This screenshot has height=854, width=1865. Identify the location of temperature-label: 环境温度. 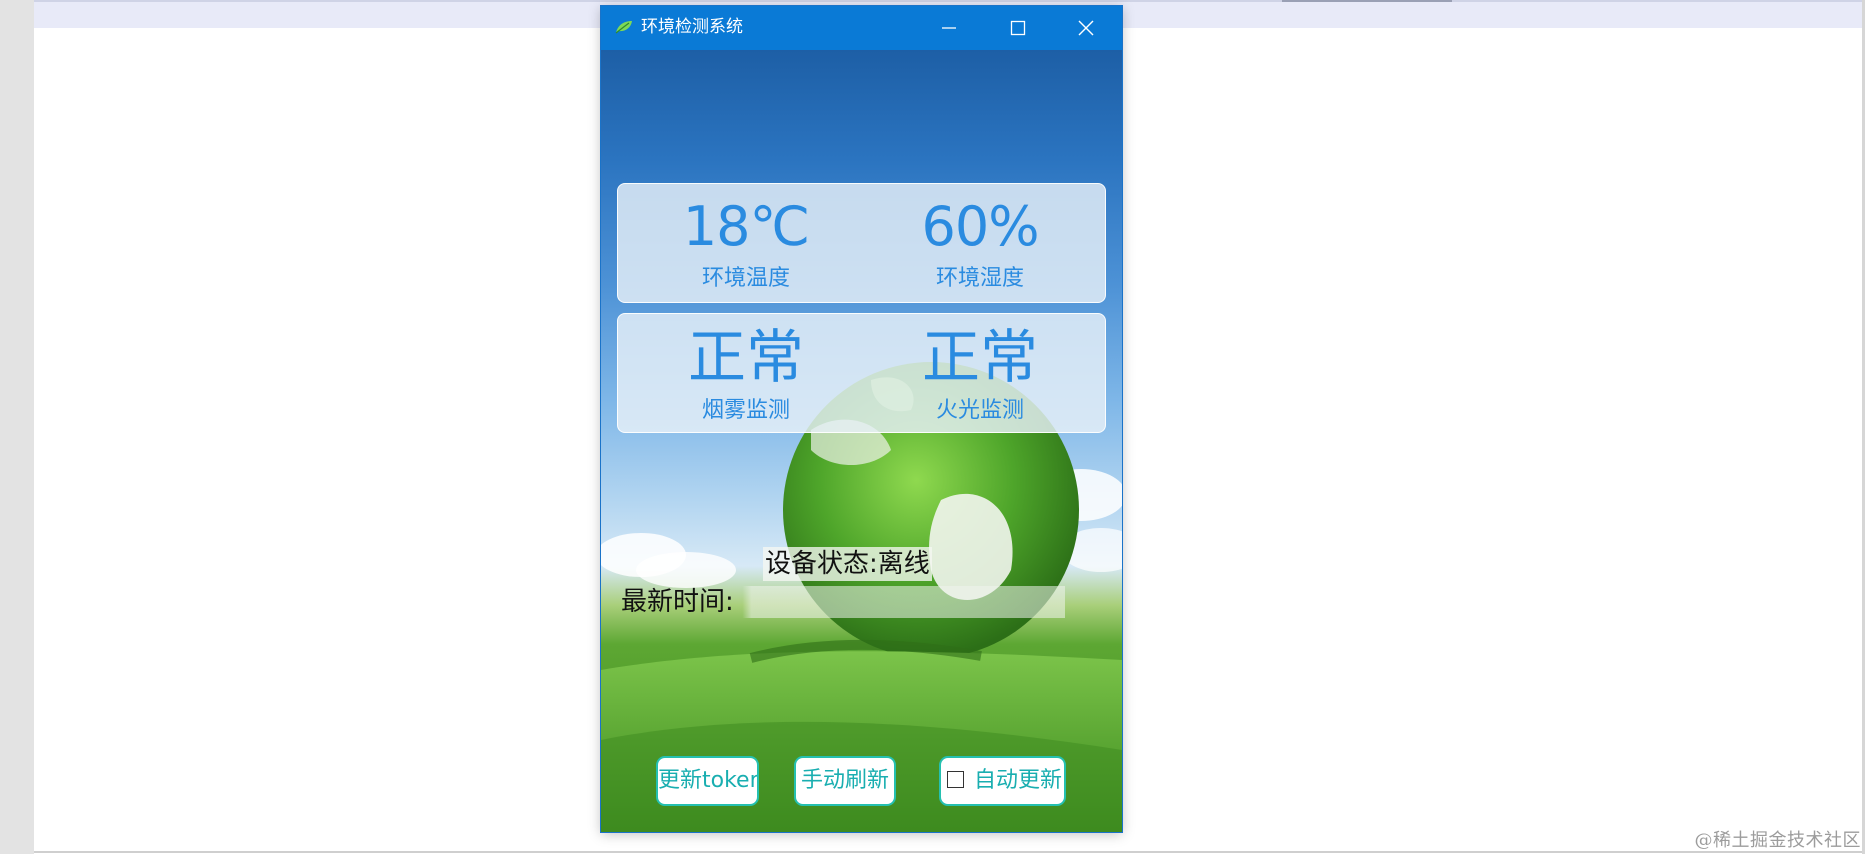
(745, 278).